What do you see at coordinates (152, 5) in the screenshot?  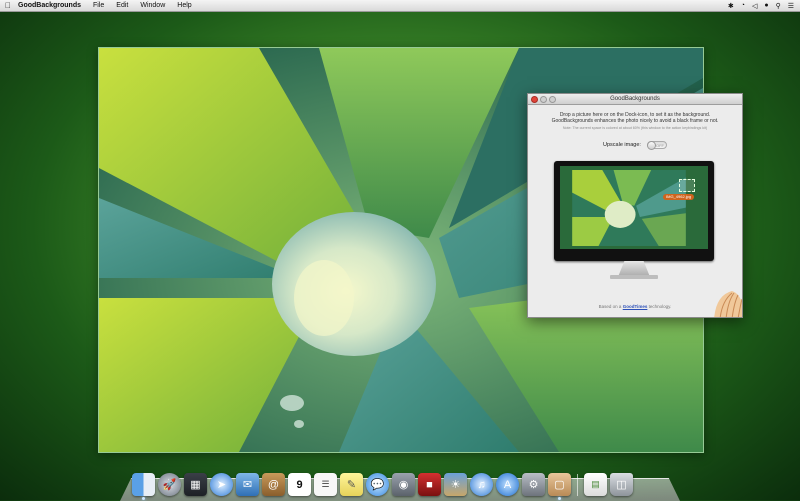 I see `menu-window: Window` at bounding box center [152, 5].